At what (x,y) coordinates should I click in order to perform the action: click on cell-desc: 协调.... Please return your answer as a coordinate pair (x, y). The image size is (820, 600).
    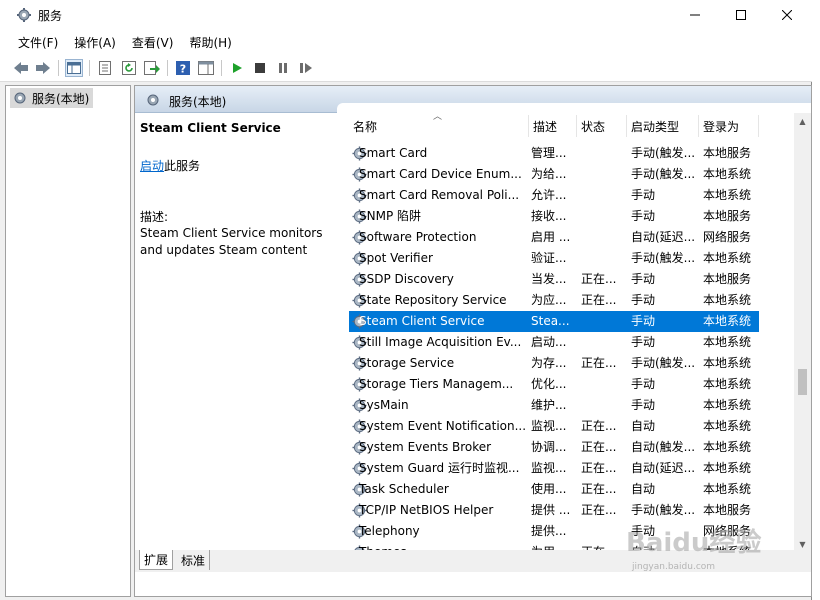
    Looking at the image, I should click on (549, 447).